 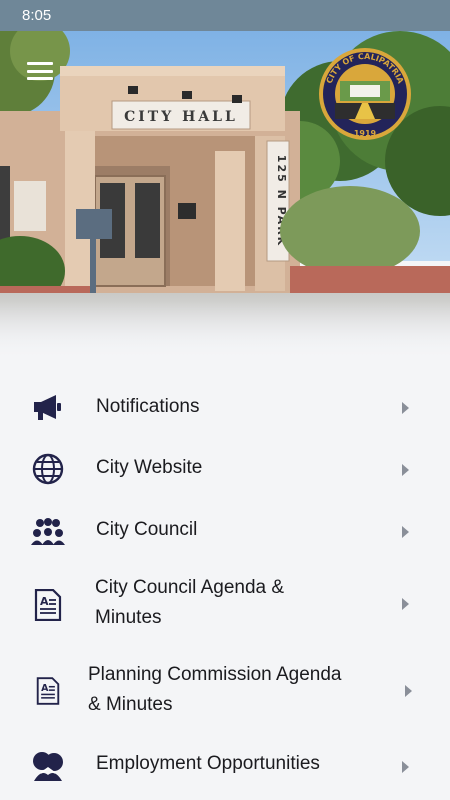 I want to click on menu-item-label: City Council Agenda & Minutes, so click(x=189, y=603).